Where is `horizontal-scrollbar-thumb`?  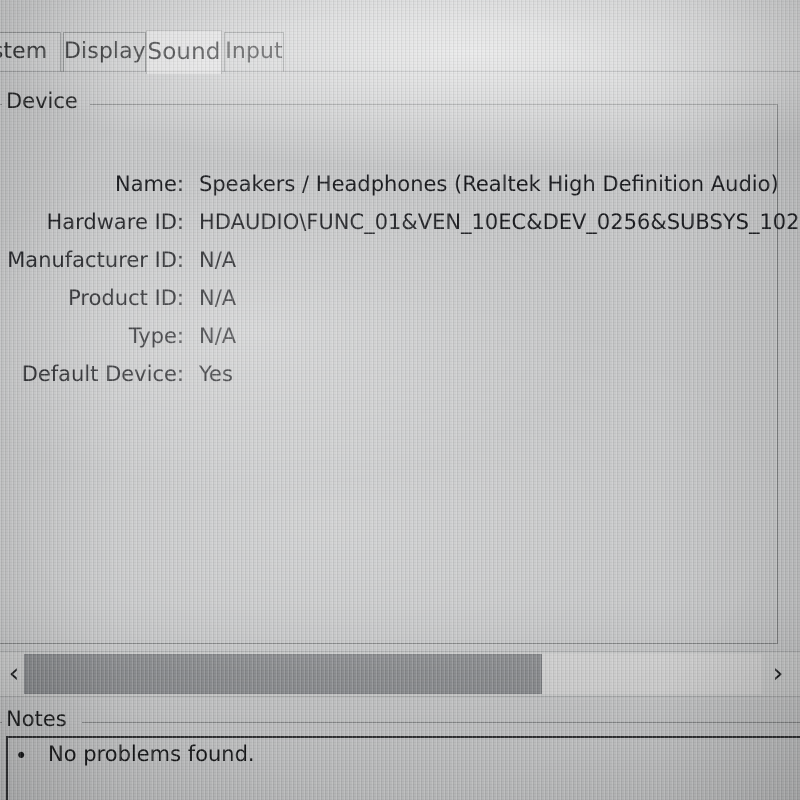 horizontal-scrollbar-thumb is located at coordinates (283, 674).